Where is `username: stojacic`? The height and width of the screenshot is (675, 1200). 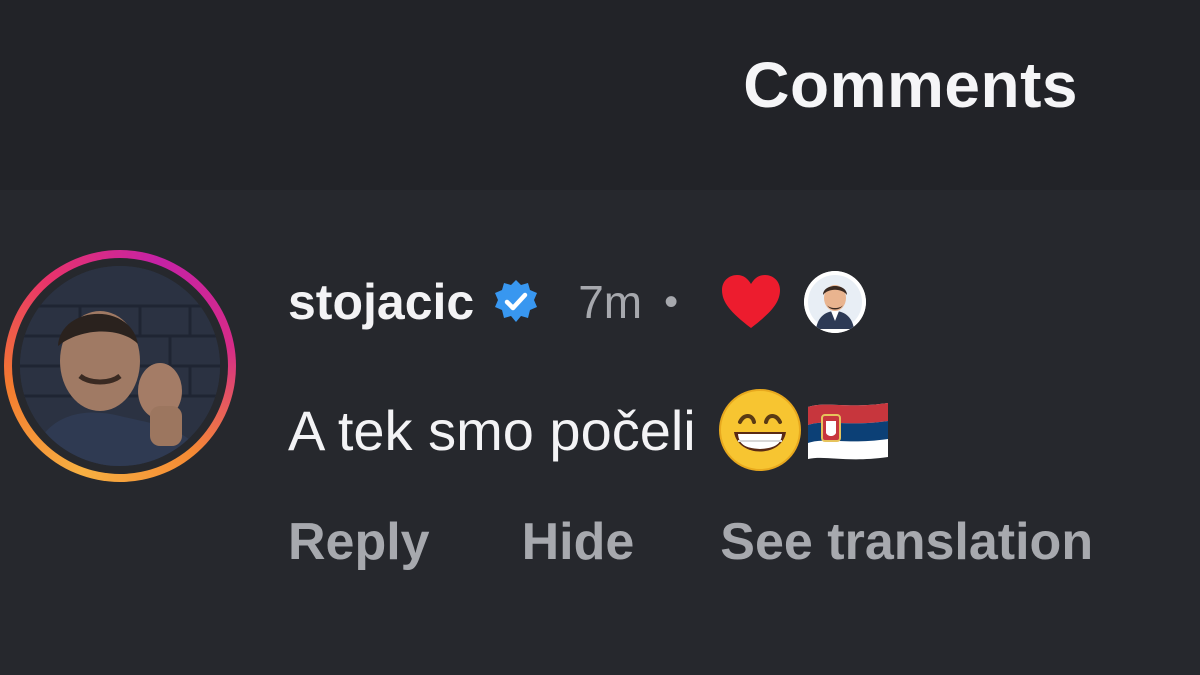
username: stojacic is located at coordinates (381, 302).